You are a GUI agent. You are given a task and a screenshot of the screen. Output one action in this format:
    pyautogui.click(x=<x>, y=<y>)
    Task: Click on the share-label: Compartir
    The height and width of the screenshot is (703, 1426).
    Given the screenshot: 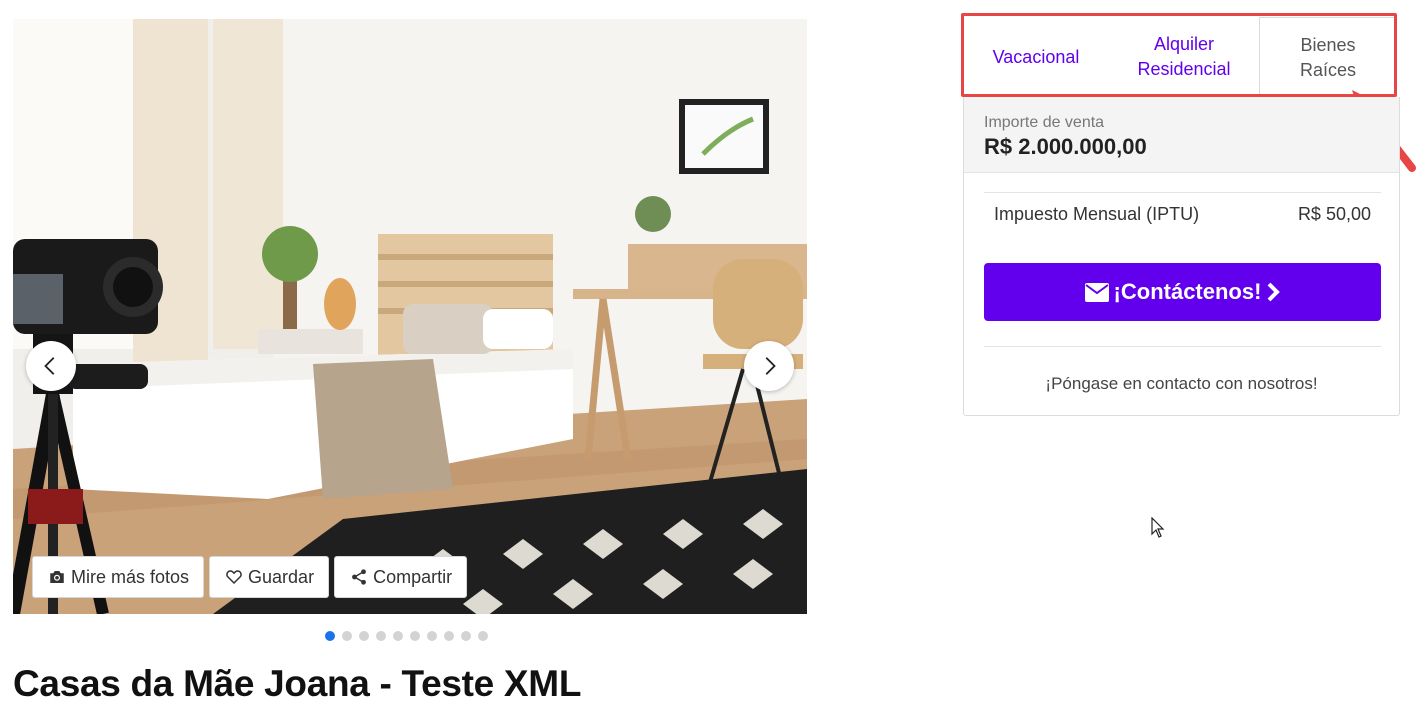 What is the action you would take?
    pyautogui.click(x=413, y=576)
    